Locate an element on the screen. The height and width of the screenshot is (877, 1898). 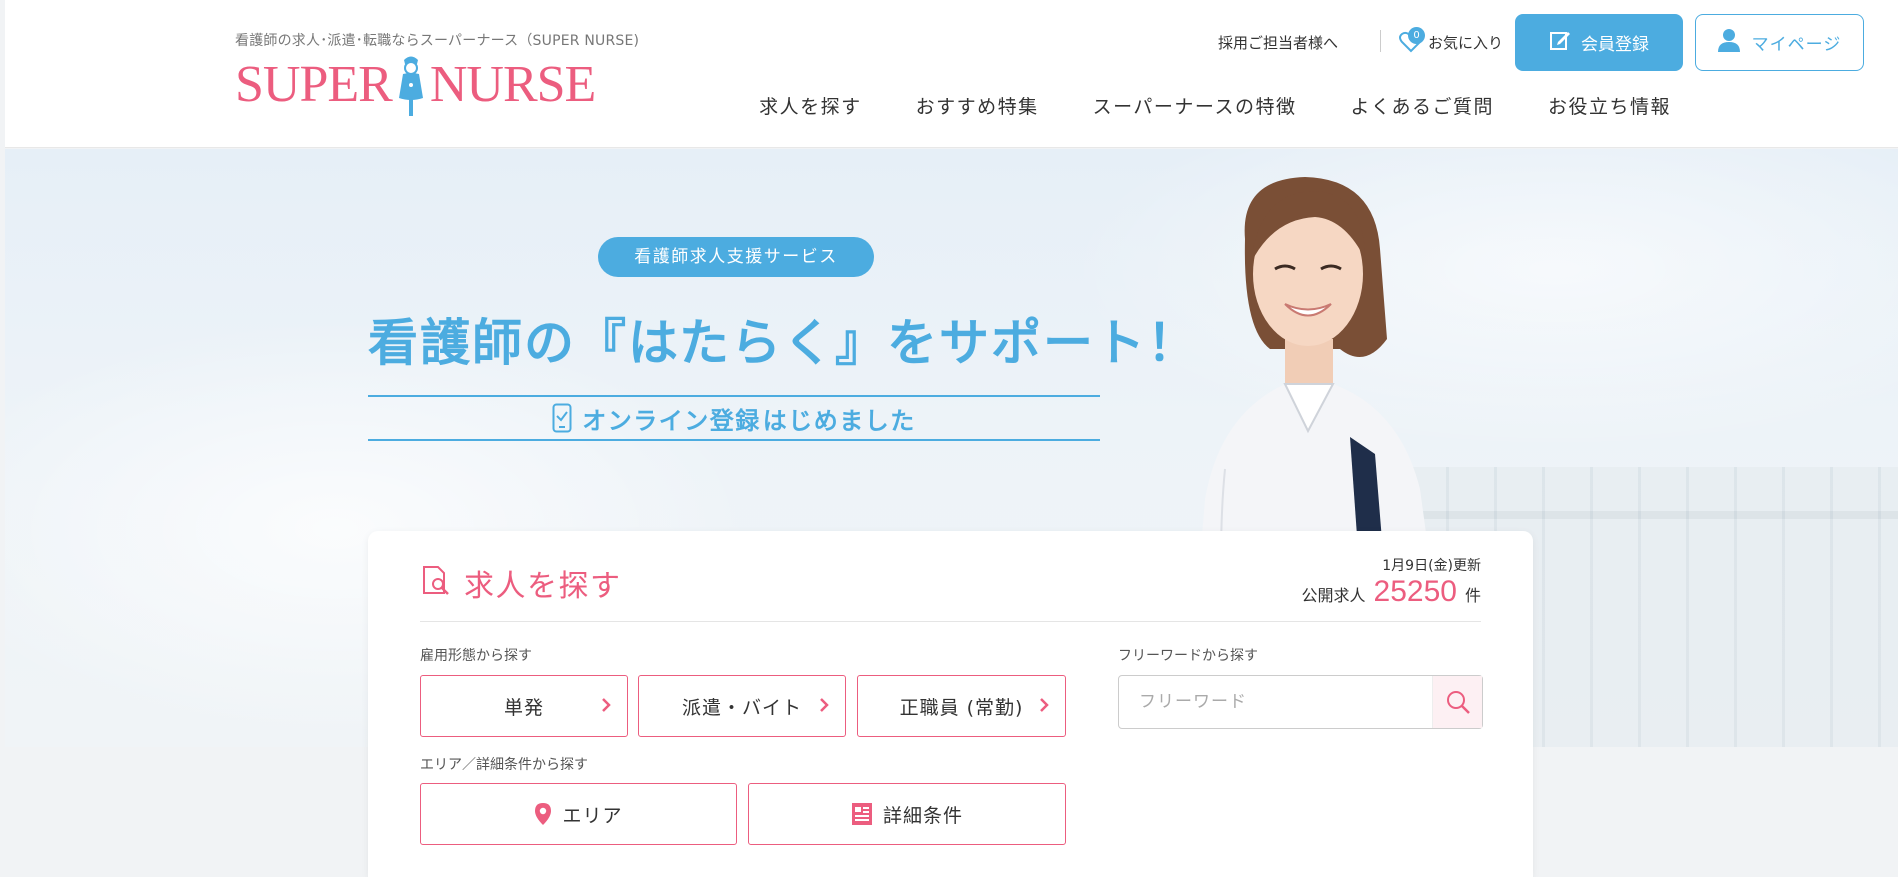
detail-conditions-label: 詳細条件 is located at coordinates (922, 815).